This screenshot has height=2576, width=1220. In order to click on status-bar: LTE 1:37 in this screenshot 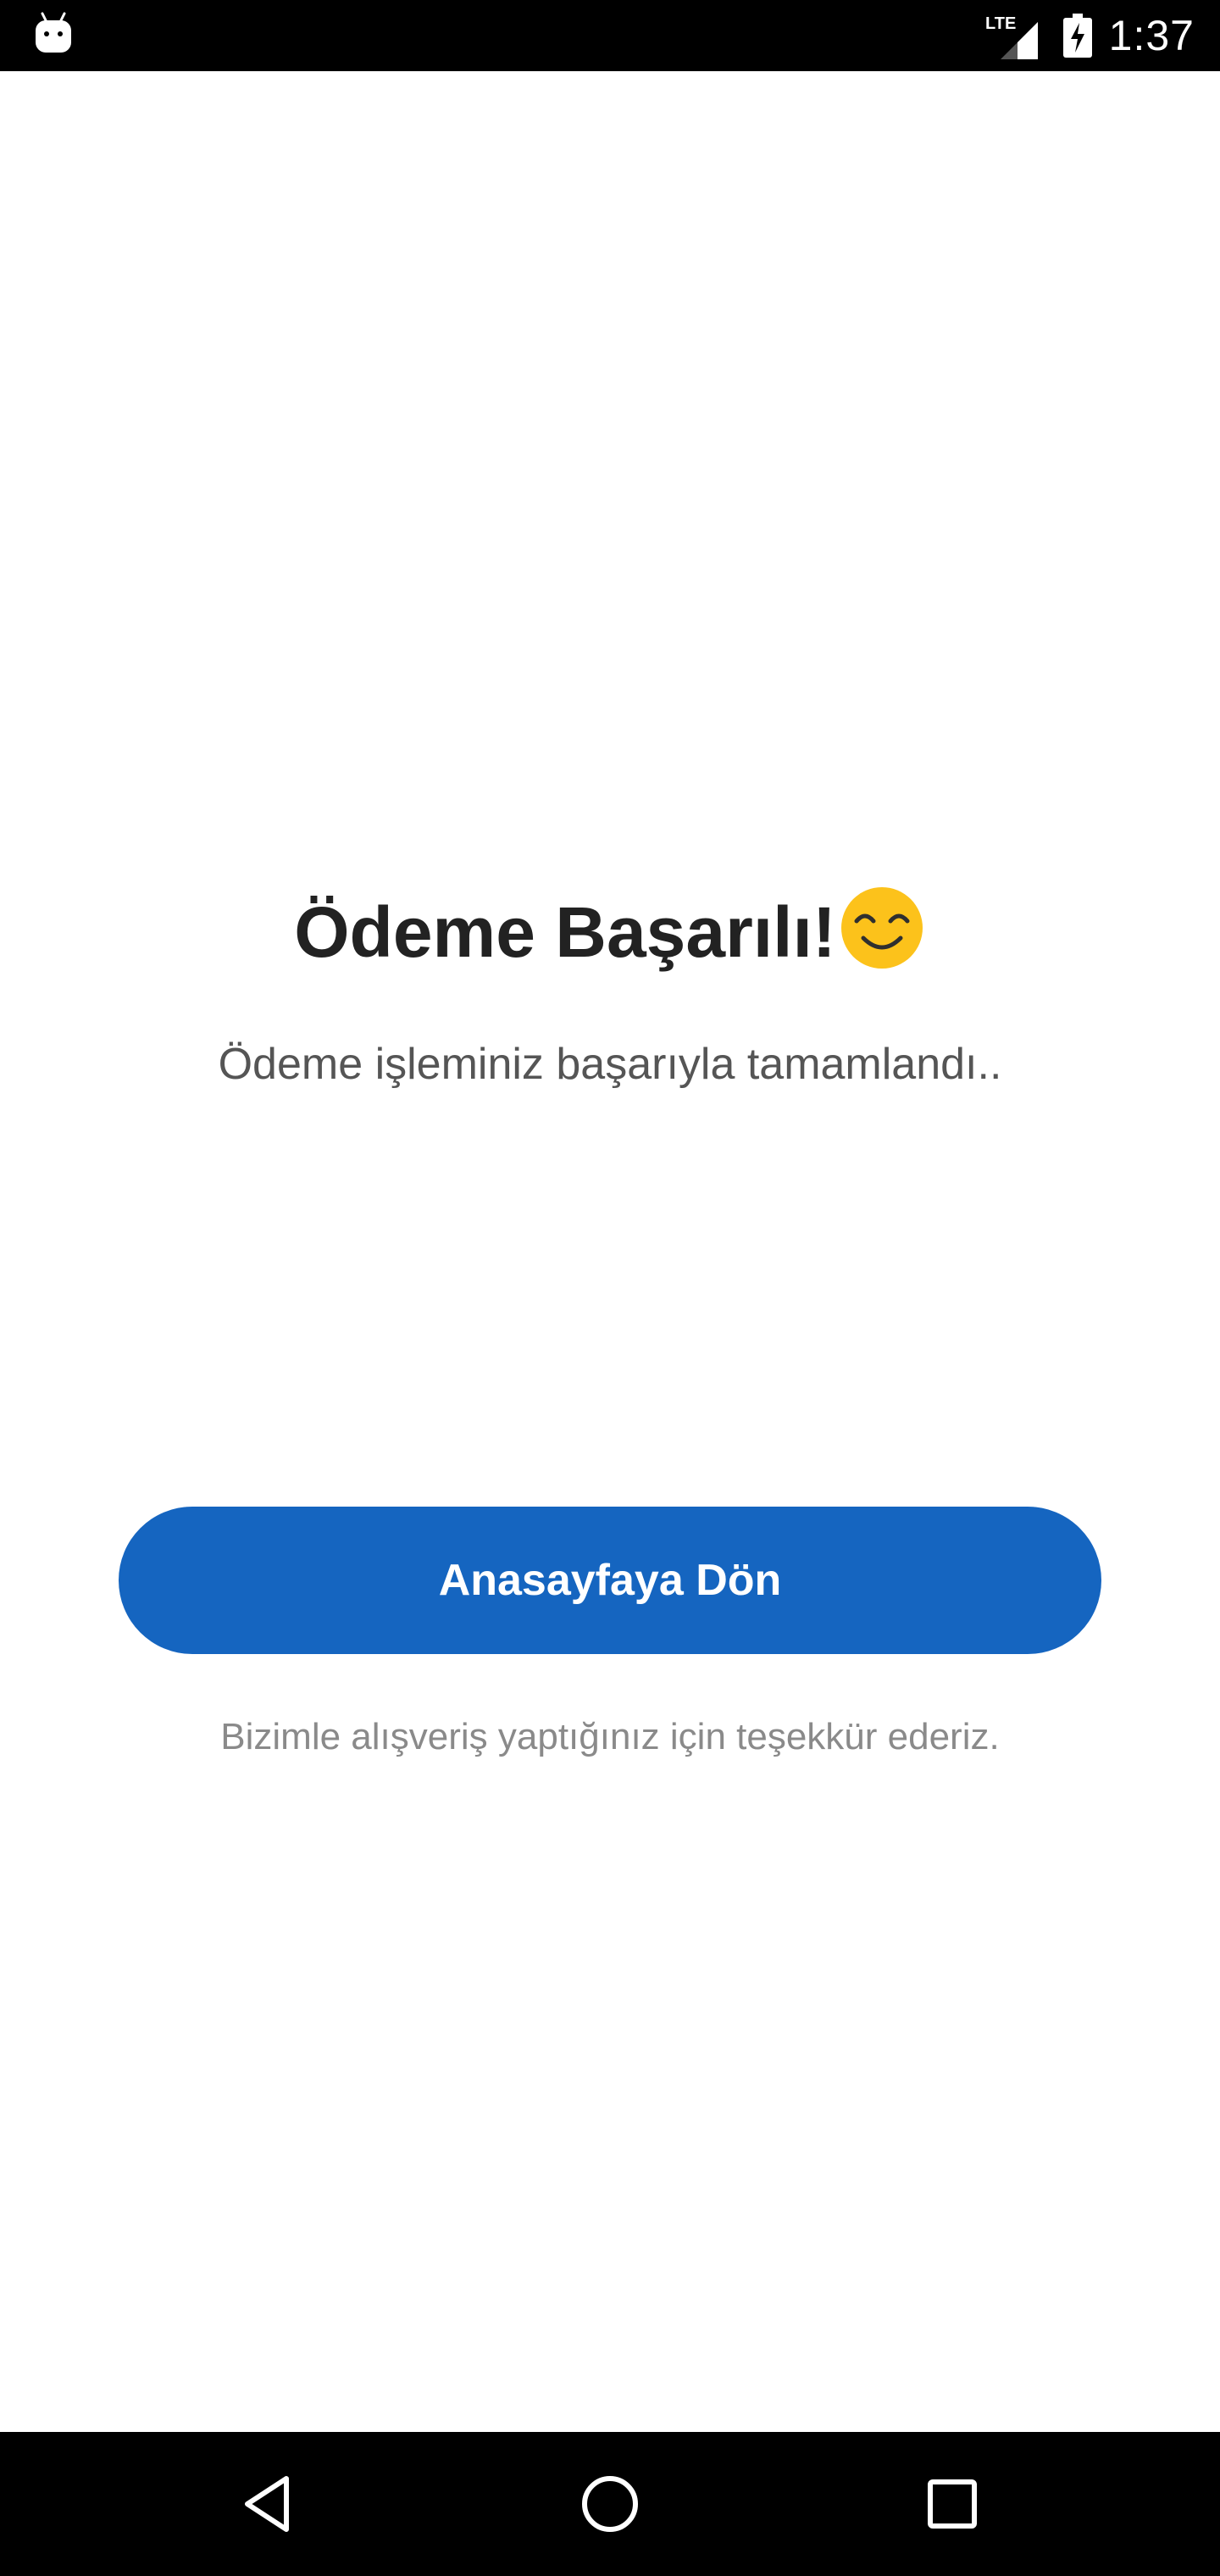, I will do `click(610, 35)`.